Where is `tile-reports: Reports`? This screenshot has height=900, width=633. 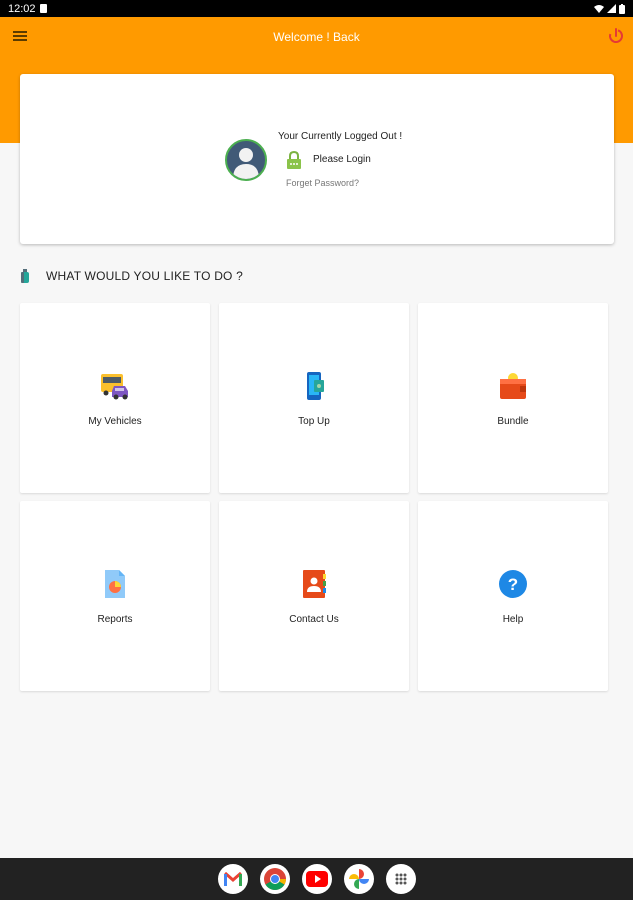
tile-reports: Reports is located at coordinates (115, 596).